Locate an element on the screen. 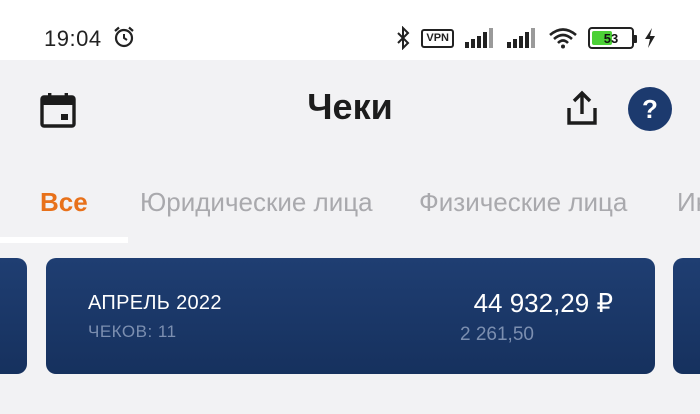 The image size is (700, 414). share-icon is located at coordinates (582, 107).